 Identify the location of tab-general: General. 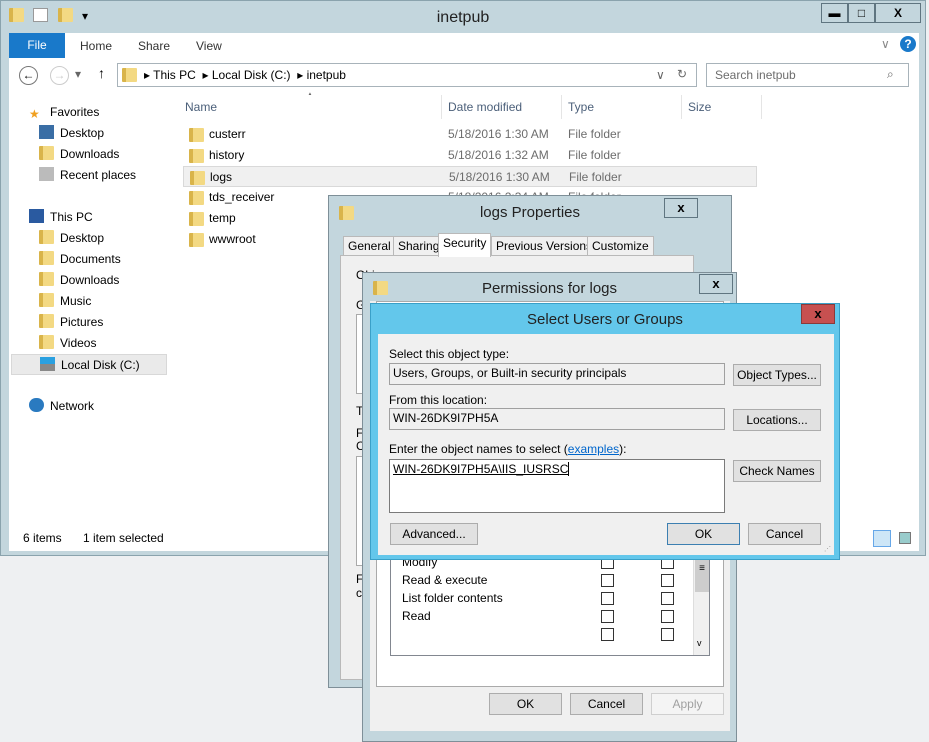
(369, 246).